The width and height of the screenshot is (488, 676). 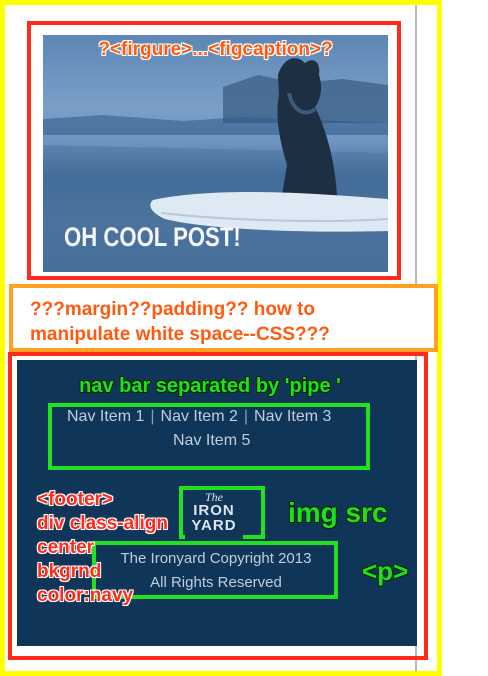 What do you see at coordinates (105, 416) in the screenshot?
I see `nav-item-1: Nav Item 1` at bounding box center [105, 416].